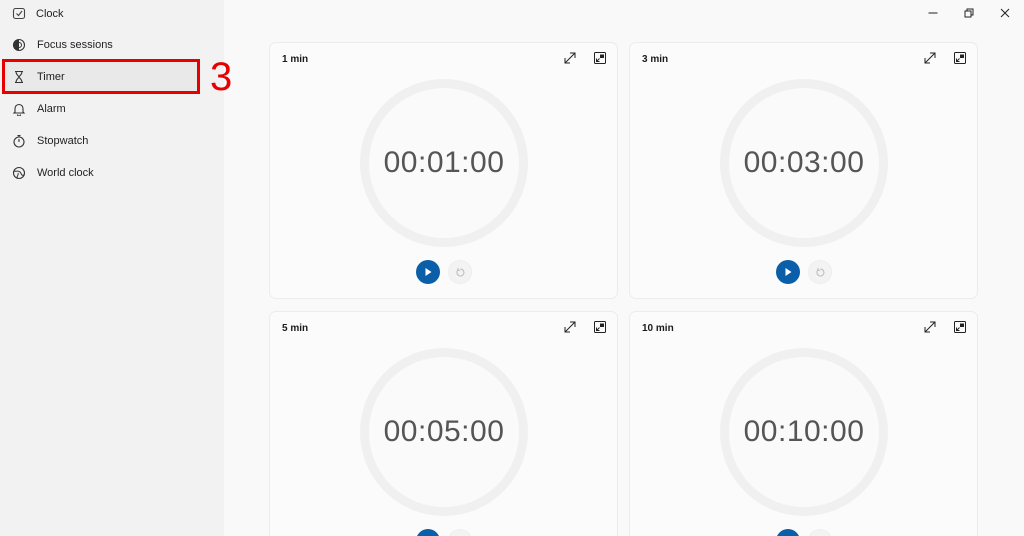 The image size is (1024, 536). Describe the element at coordinates (221, 77) in the screenshot. I see `annotation-step-number: 3` at that location.